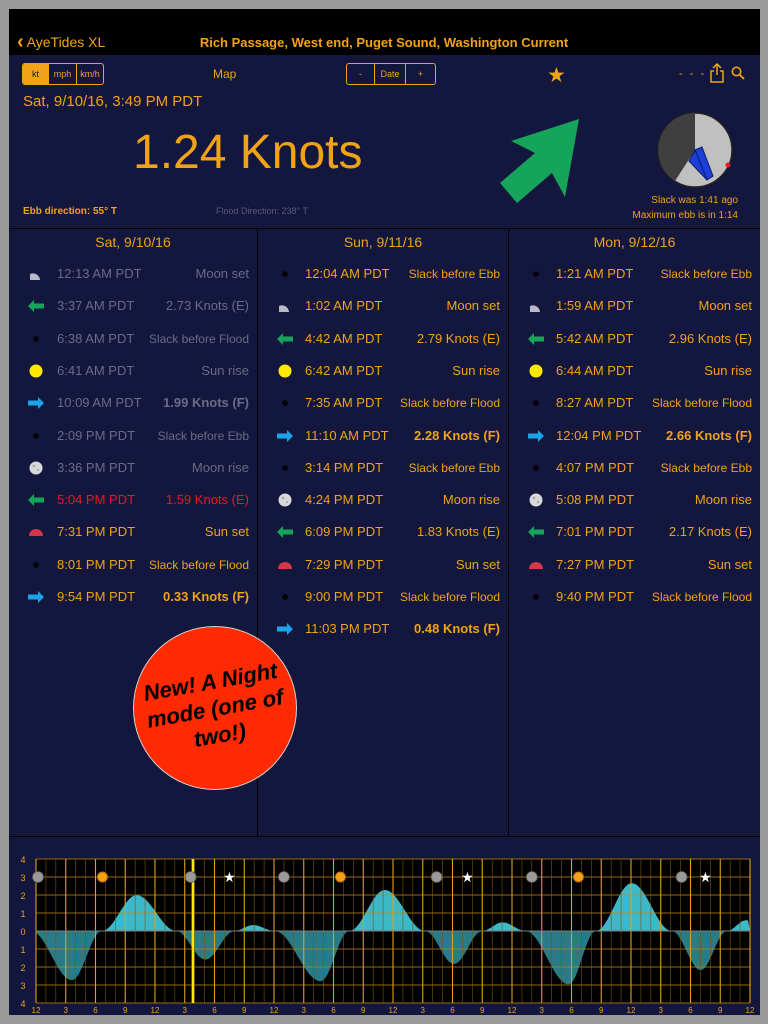  What do you see at coordinates (207, 500) in the screenshot?
I see `event-description: 1.59 Knots (E)` at bounding box center [207, 500].